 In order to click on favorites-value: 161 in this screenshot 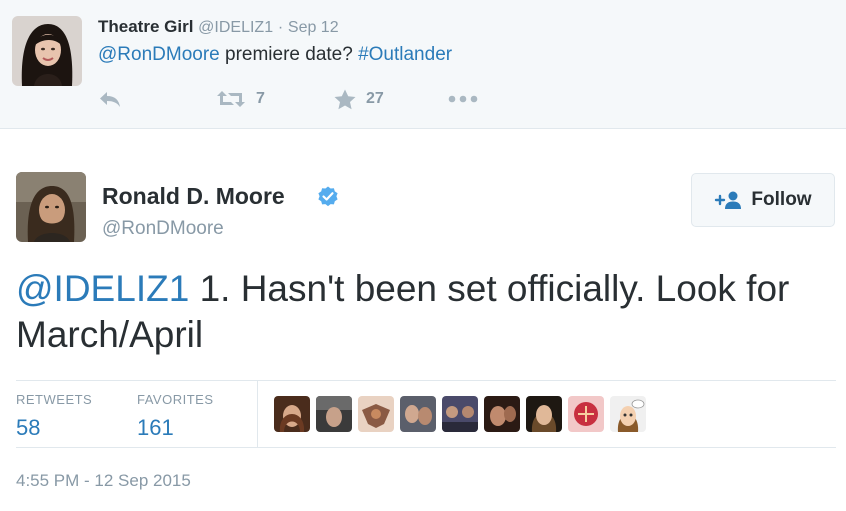, I will do `click(155, 427)`.